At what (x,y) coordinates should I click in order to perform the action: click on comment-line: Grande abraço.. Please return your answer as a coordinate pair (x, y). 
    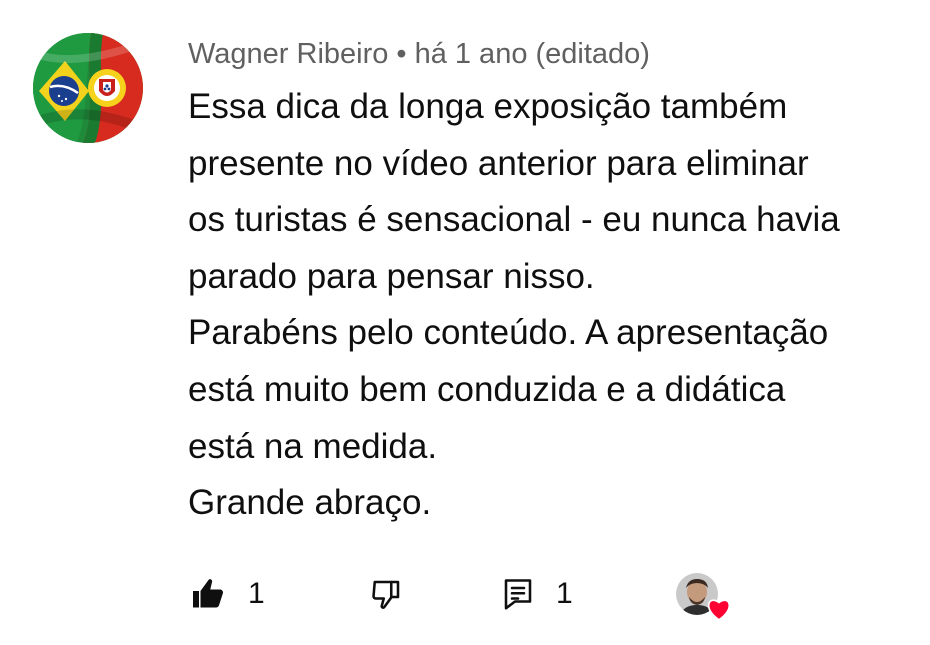
    Looking at the image, I should click on (310, 503).